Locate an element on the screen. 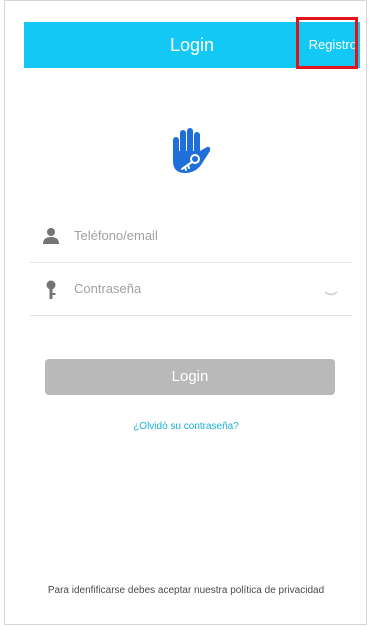 This screenshot has height=627, width=372. phone-email-field: Teléfono/email is located at coordinates (191, 236).